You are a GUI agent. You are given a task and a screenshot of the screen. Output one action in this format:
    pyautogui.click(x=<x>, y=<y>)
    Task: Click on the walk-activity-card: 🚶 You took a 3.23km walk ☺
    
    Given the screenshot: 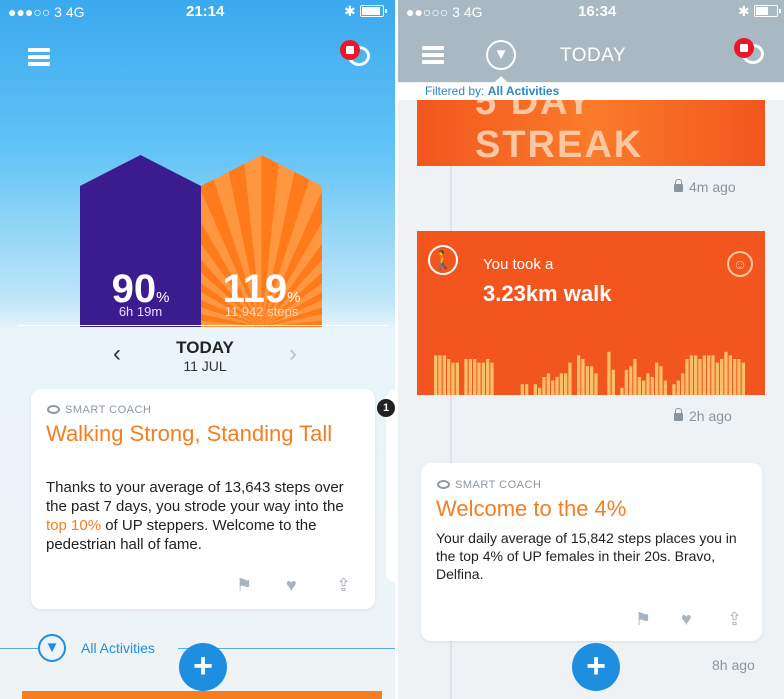 What is the action you would take?
    pyautogui.click(x=591, y=313)
    